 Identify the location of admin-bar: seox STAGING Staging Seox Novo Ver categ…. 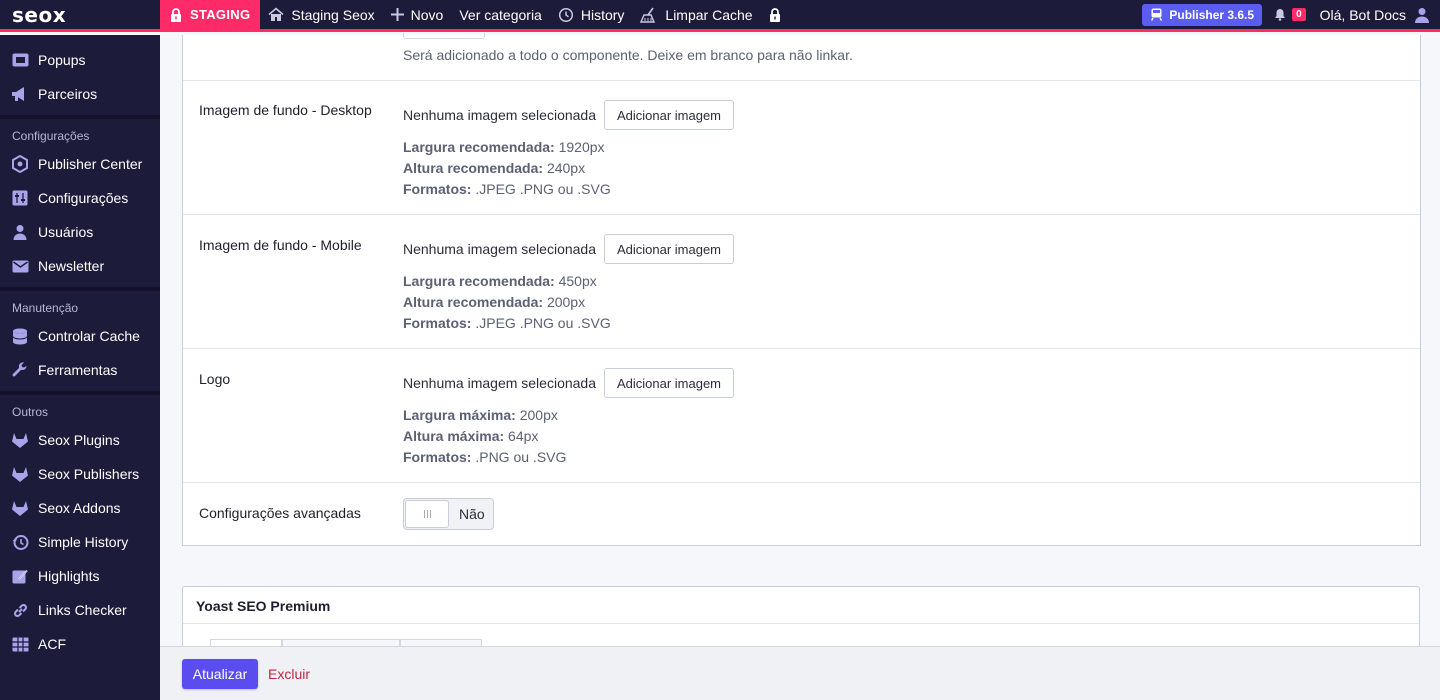
(720, 16).